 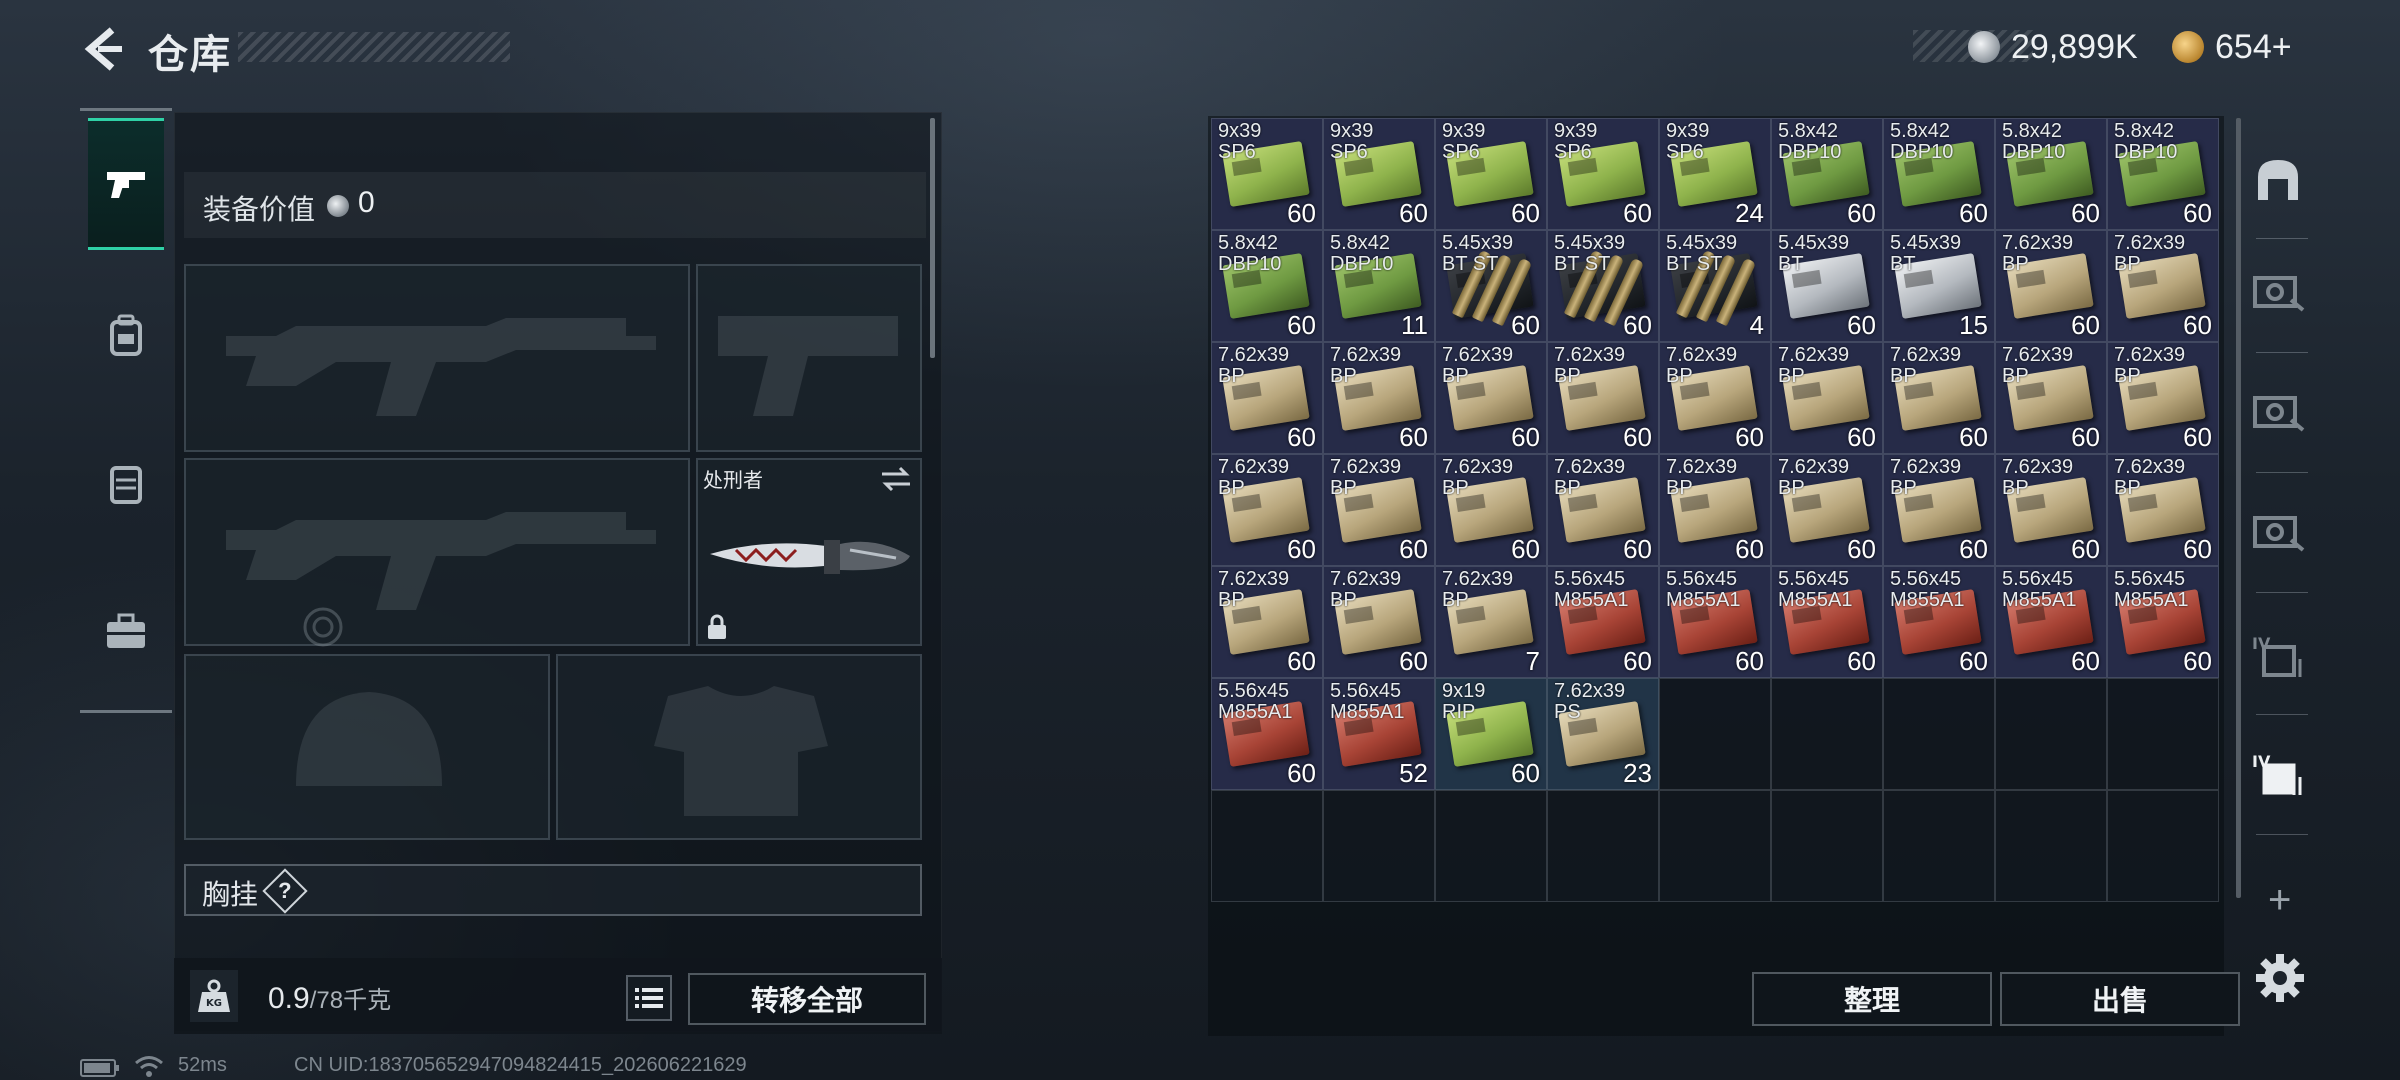 What do you see at coordinates (2278, 180) in the screenshot?
I see `category-all` at bounding box center [2278, 180].